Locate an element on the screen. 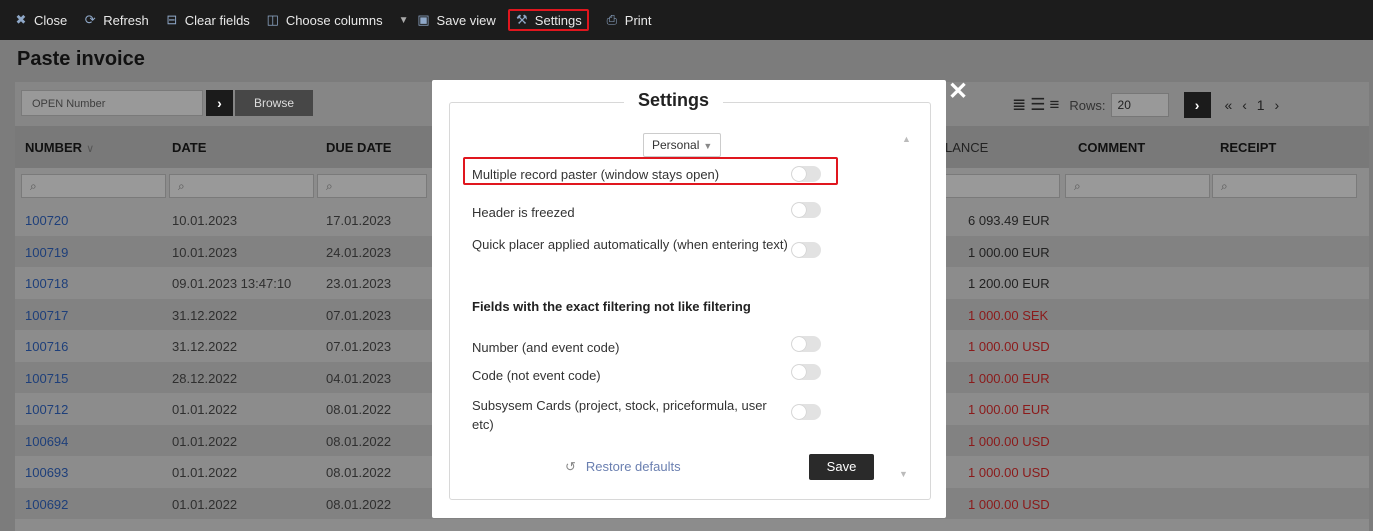 This screenshot has width=1373, height=531. rows-go-button: › is located at coordinates (1197, 105).